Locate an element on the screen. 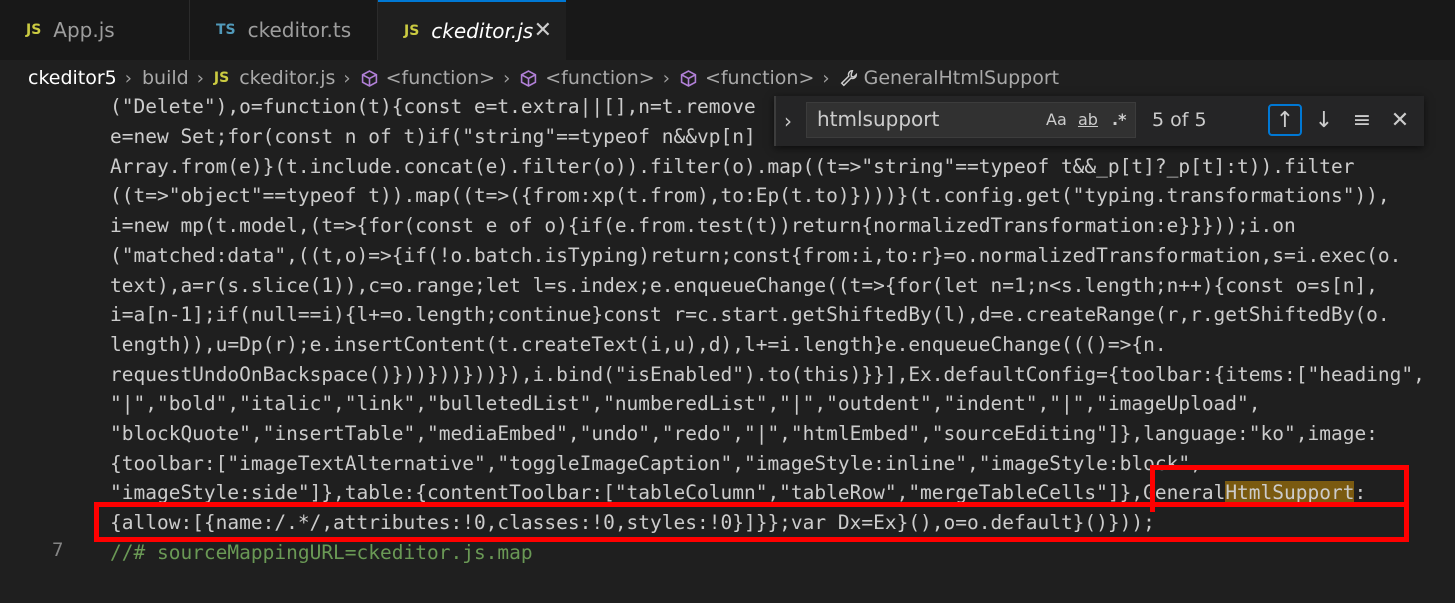 The width and height of the screenshot is (1455, 603). typescript-file-icon: TS is located at coordinates (226, 30).